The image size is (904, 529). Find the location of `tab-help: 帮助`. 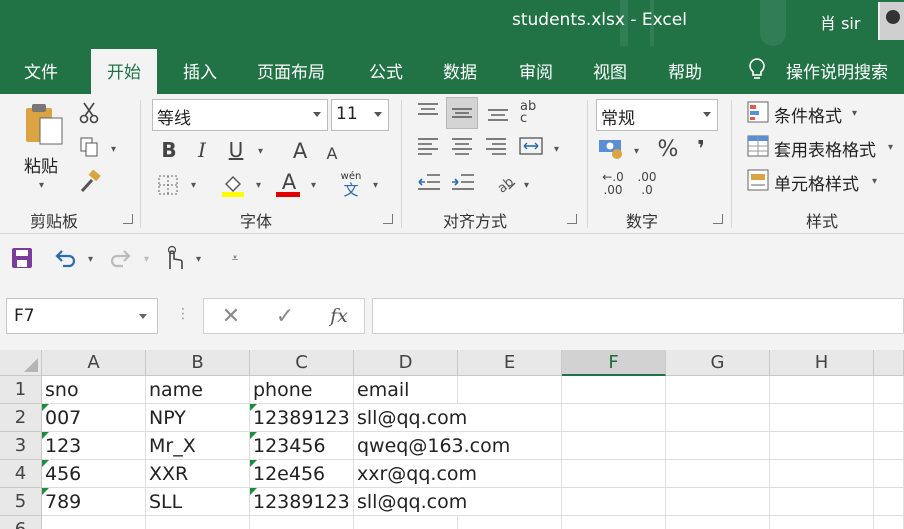

tab-help: 帮助 is located at coordinates (685, 70).